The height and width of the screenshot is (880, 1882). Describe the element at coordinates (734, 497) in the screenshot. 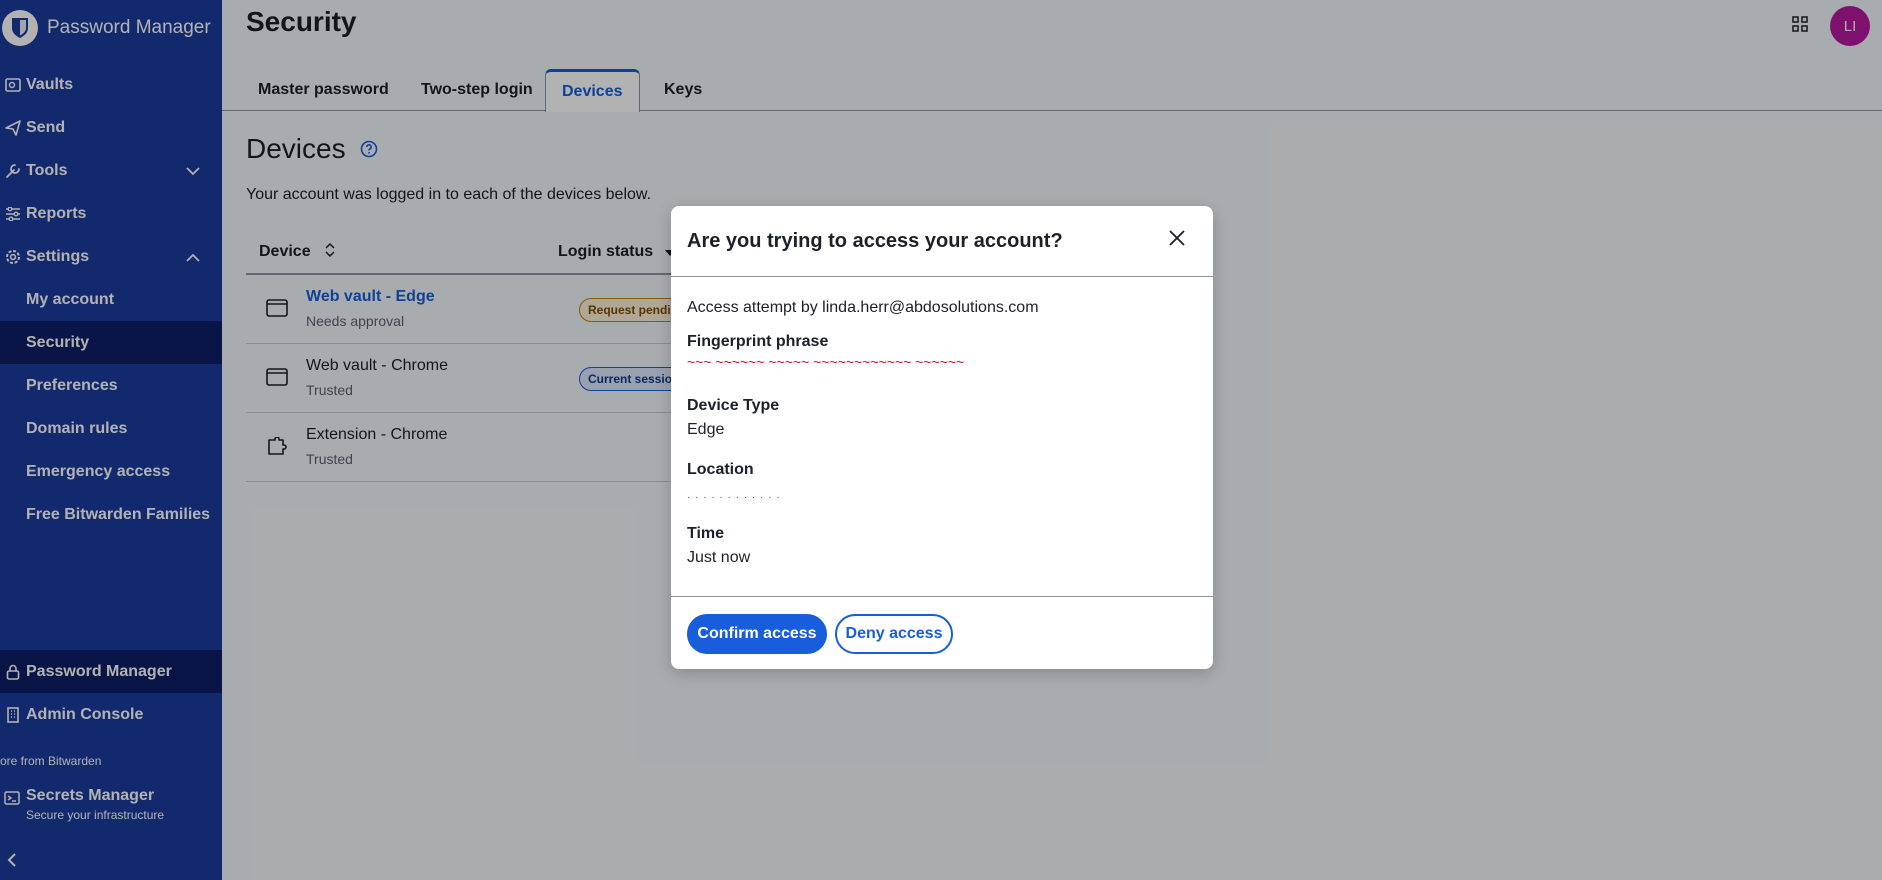

I see `location-value: · · · · · · · · · · · ·` at that location.